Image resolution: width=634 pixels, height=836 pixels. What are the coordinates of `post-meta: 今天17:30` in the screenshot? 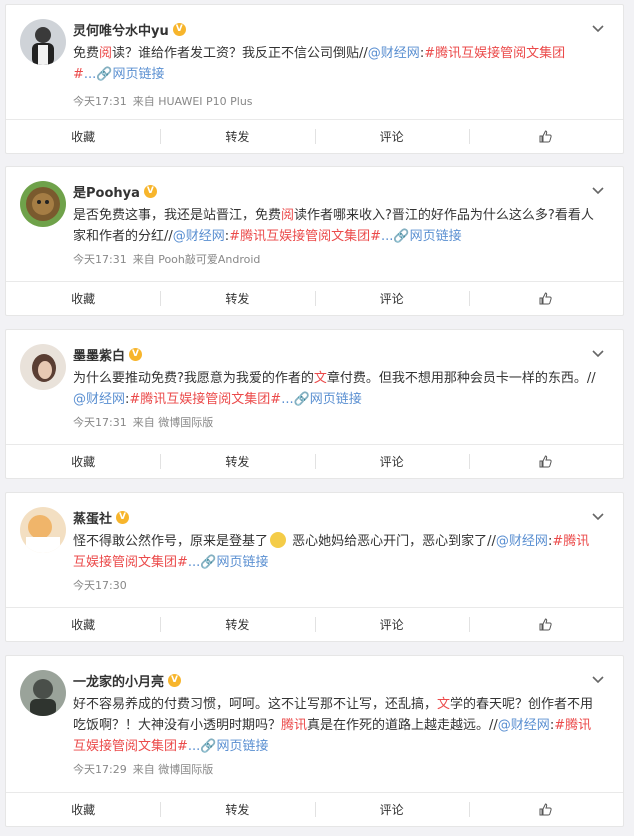 It's located at (100, 585).